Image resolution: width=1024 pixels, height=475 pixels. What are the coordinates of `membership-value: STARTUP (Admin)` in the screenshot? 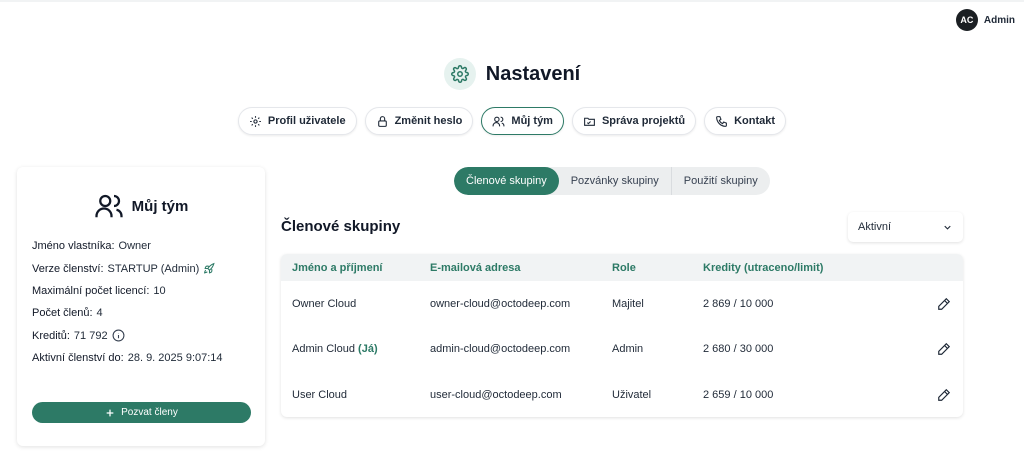 It's located at (153, 268).